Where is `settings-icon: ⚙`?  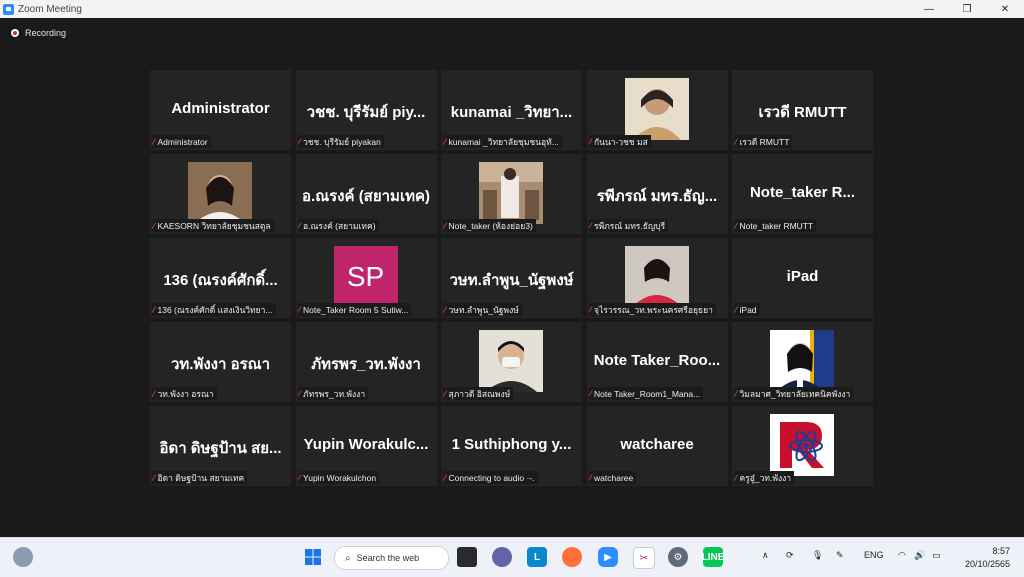 settings-icon: ⚙ is located at coordinates (678, 557).